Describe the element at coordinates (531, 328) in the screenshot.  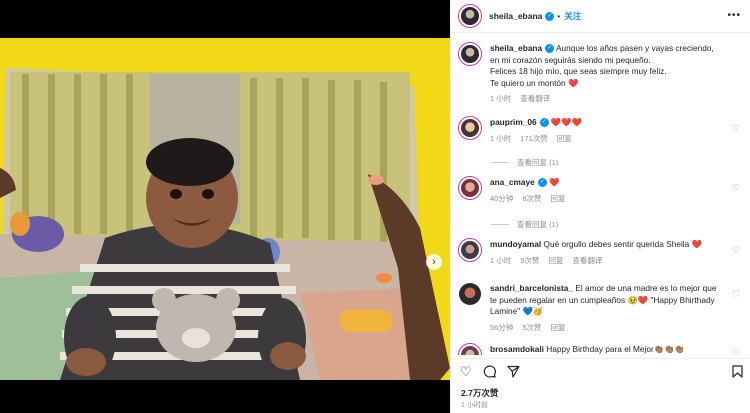
I see `comment-likes: 5次赞` at that location.